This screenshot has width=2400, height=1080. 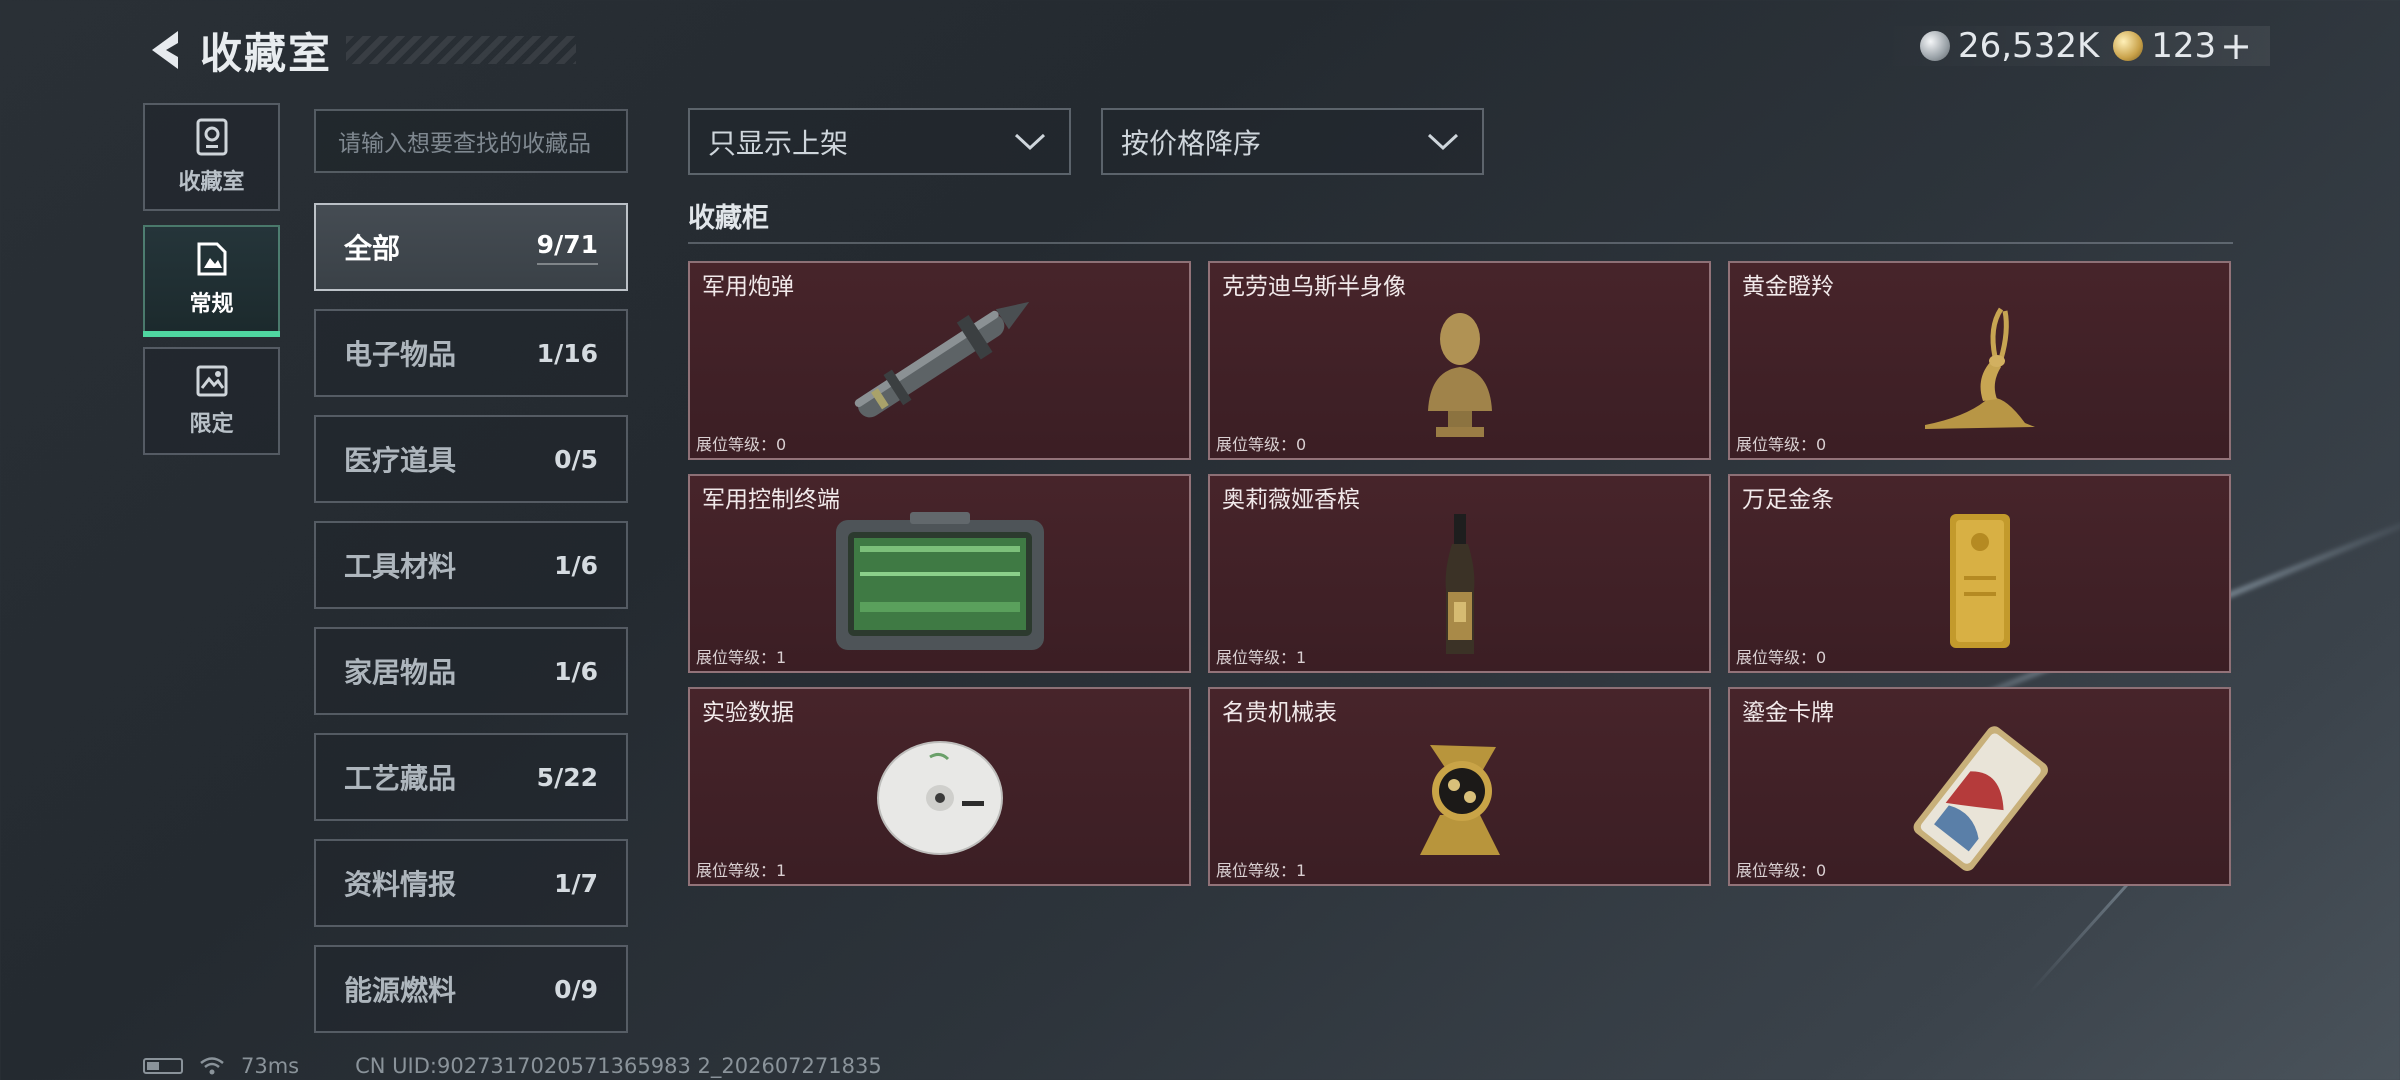 I want to click on add-gold-button: +, so click(x=2236, y=46).